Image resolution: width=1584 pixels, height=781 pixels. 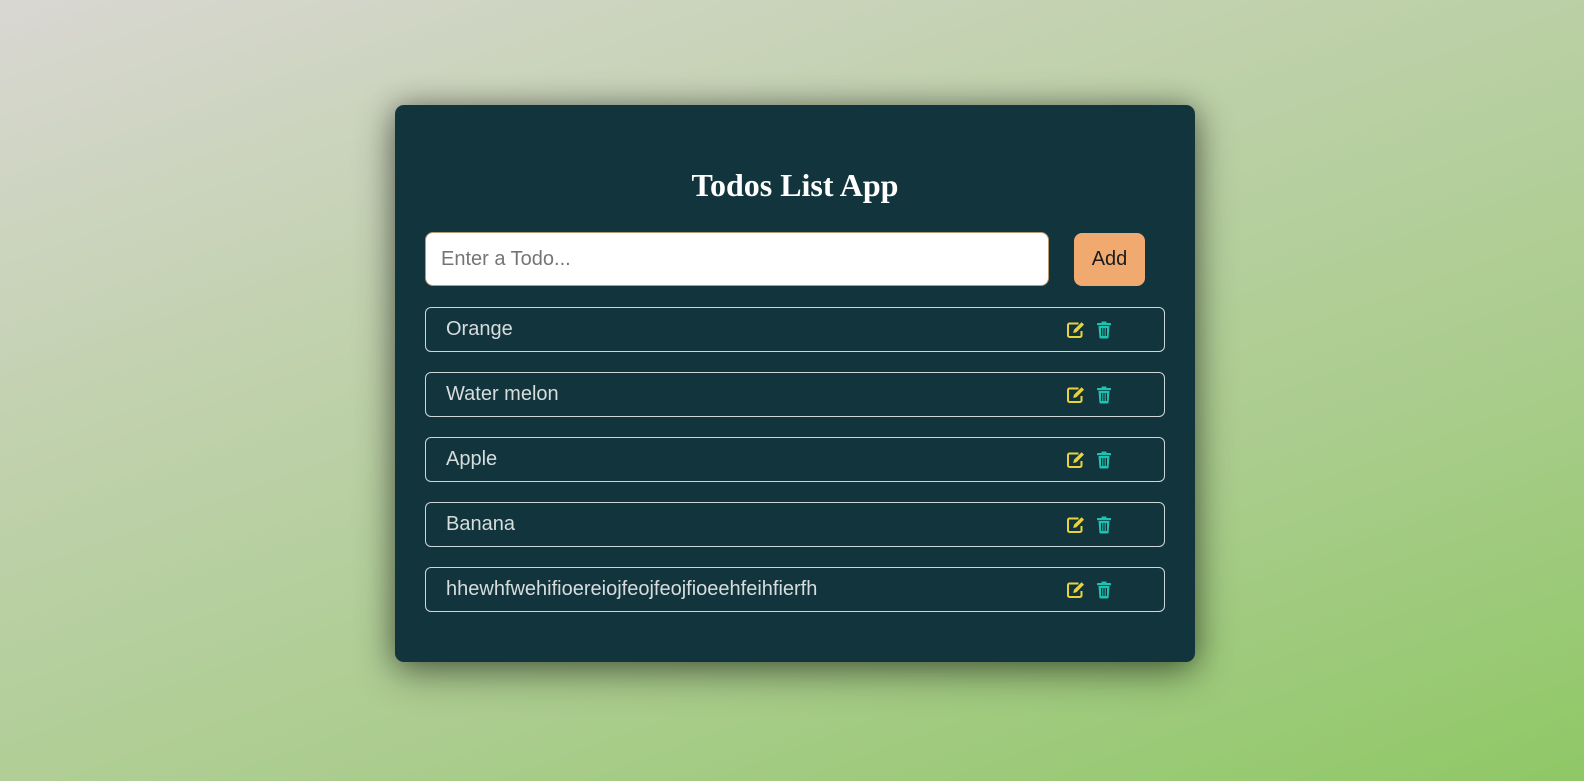 What do you see at coordinates (795, 329) in the screenshot?
I see `todo-item: Orange` at bounding box center [795, 329].